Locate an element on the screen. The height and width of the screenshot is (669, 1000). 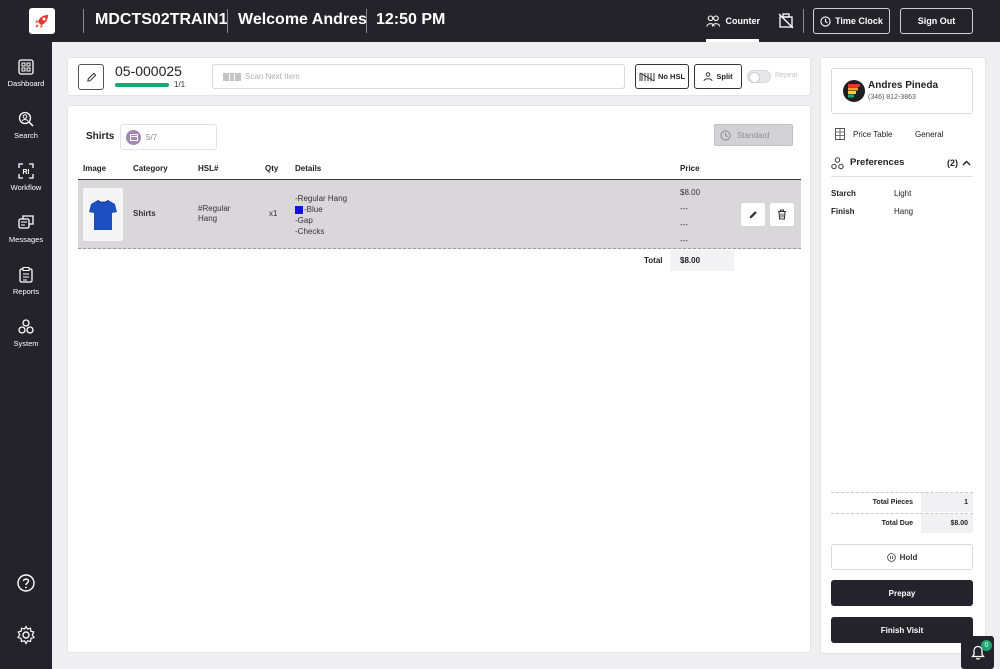
item-image is located at coordinates (103, 214).